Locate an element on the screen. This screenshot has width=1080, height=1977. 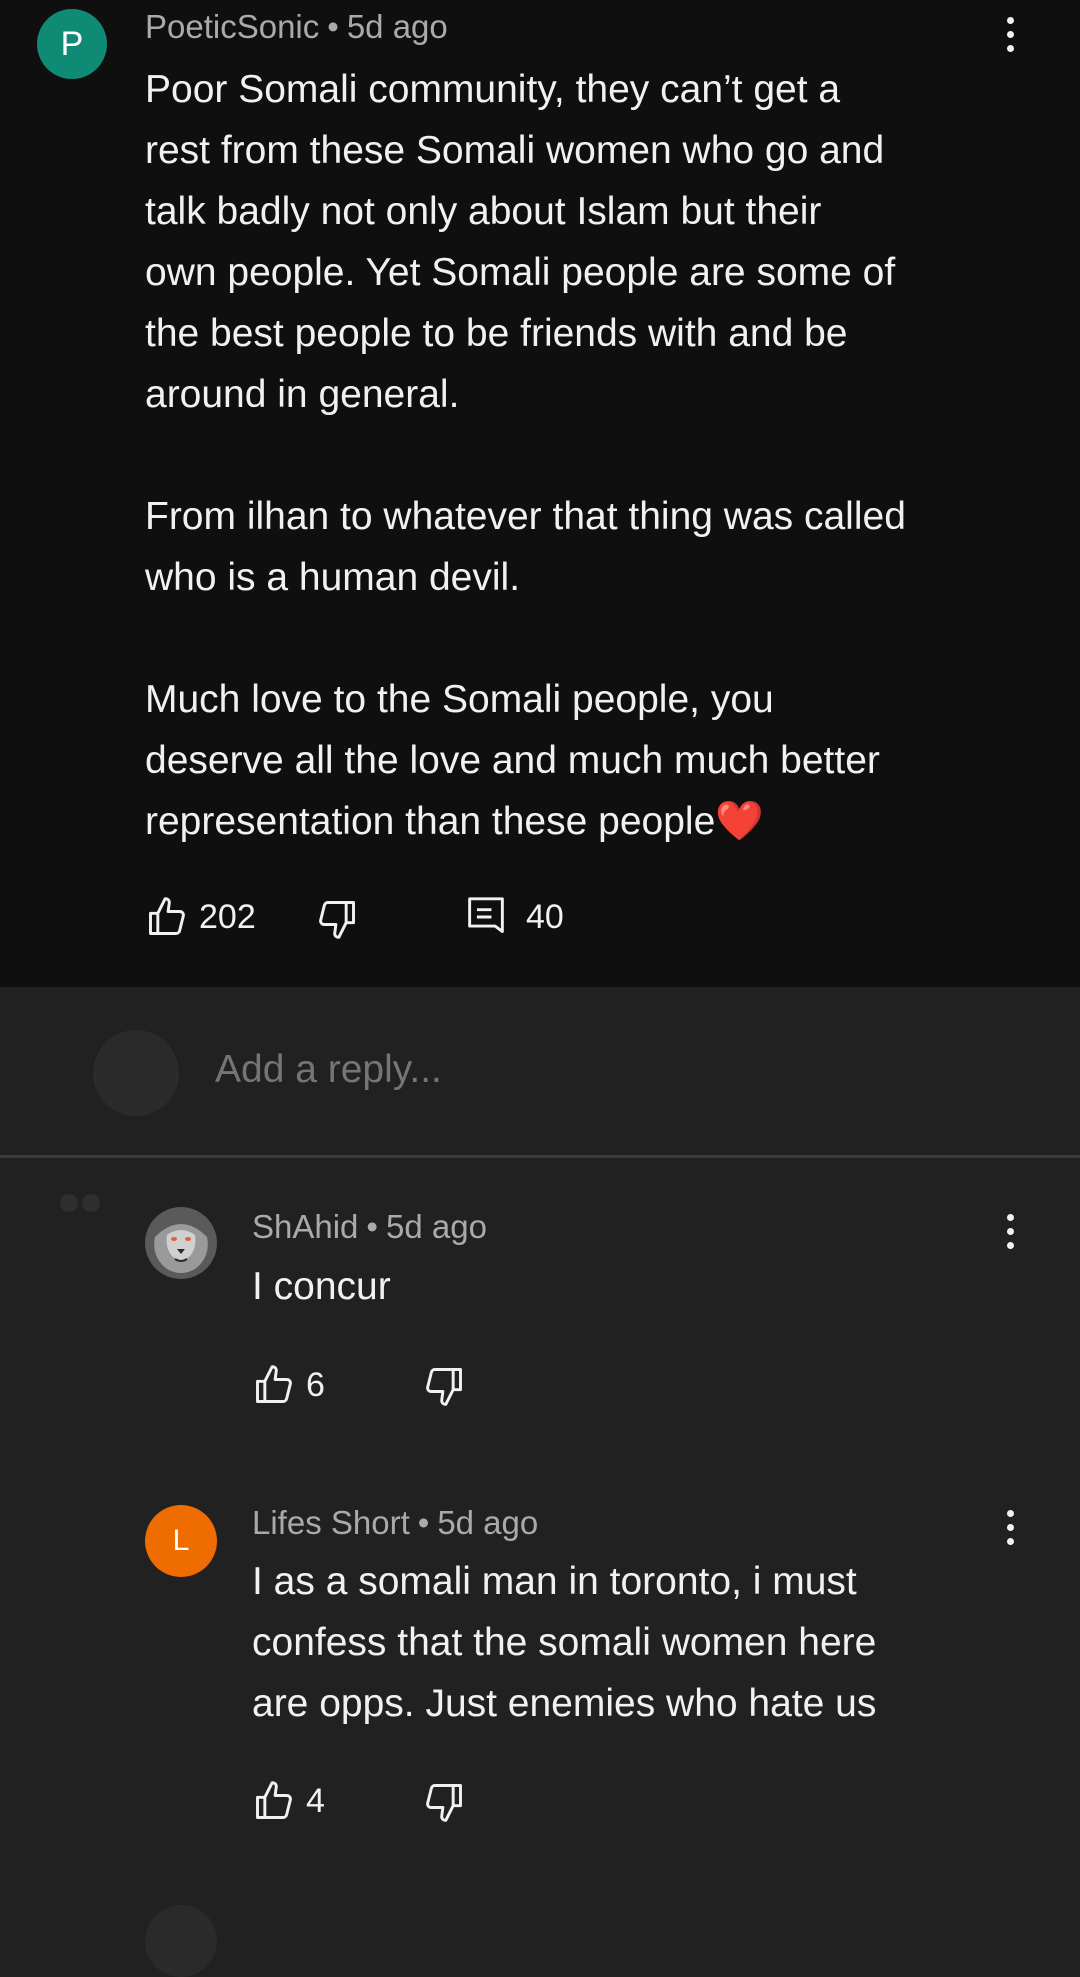
lion-icon is located at coordinates (181, 1243).